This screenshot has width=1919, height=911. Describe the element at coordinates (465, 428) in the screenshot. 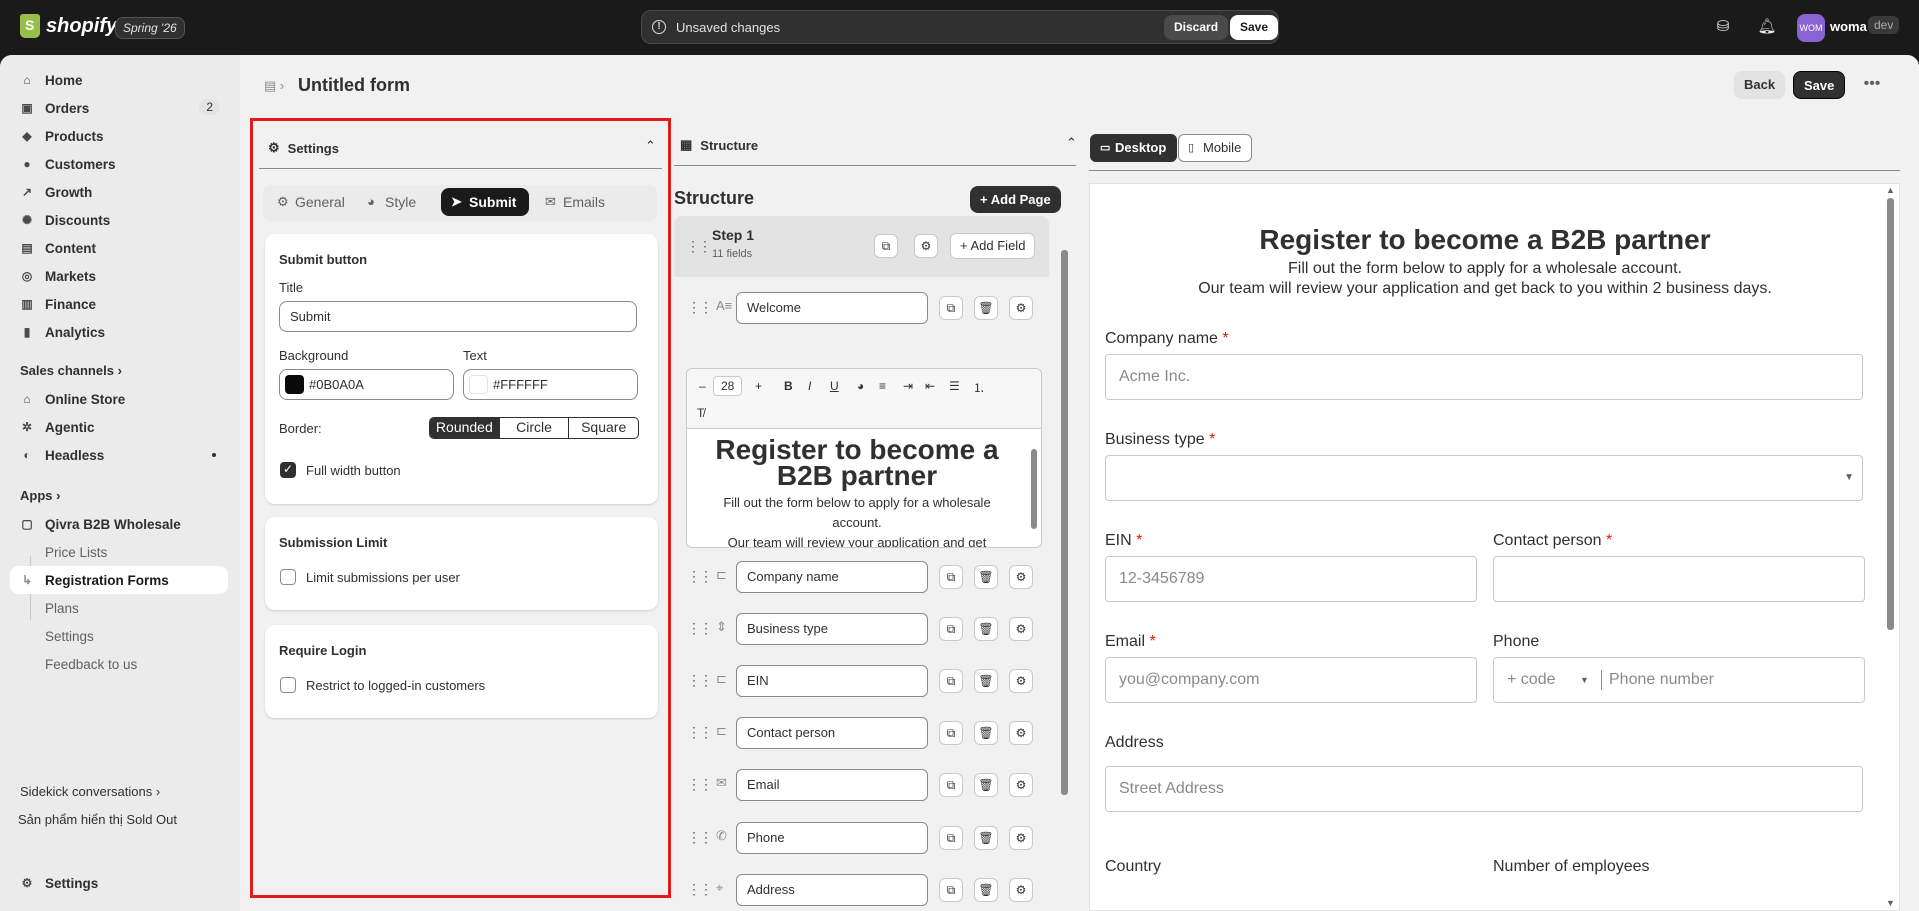

I see `border-option-rounded: Rounded` at that location.